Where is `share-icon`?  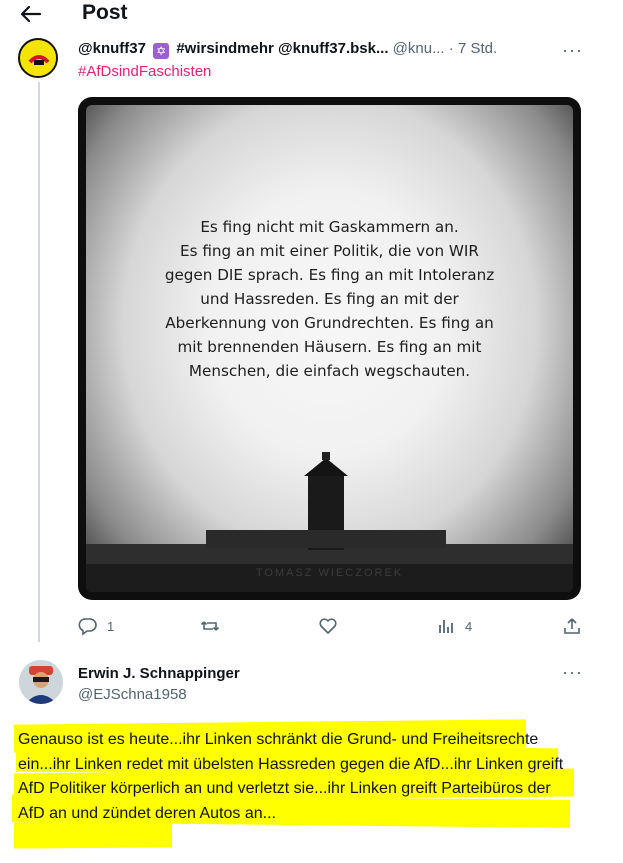
share-icon is located at coordinates (572, 626).